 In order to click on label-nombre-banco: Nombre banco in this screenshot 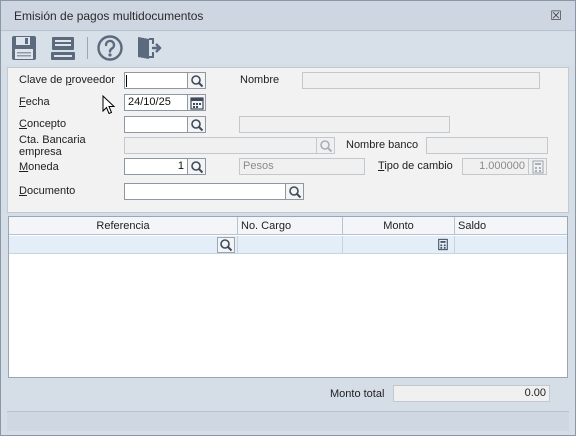, I will do `click(382, 145)`.